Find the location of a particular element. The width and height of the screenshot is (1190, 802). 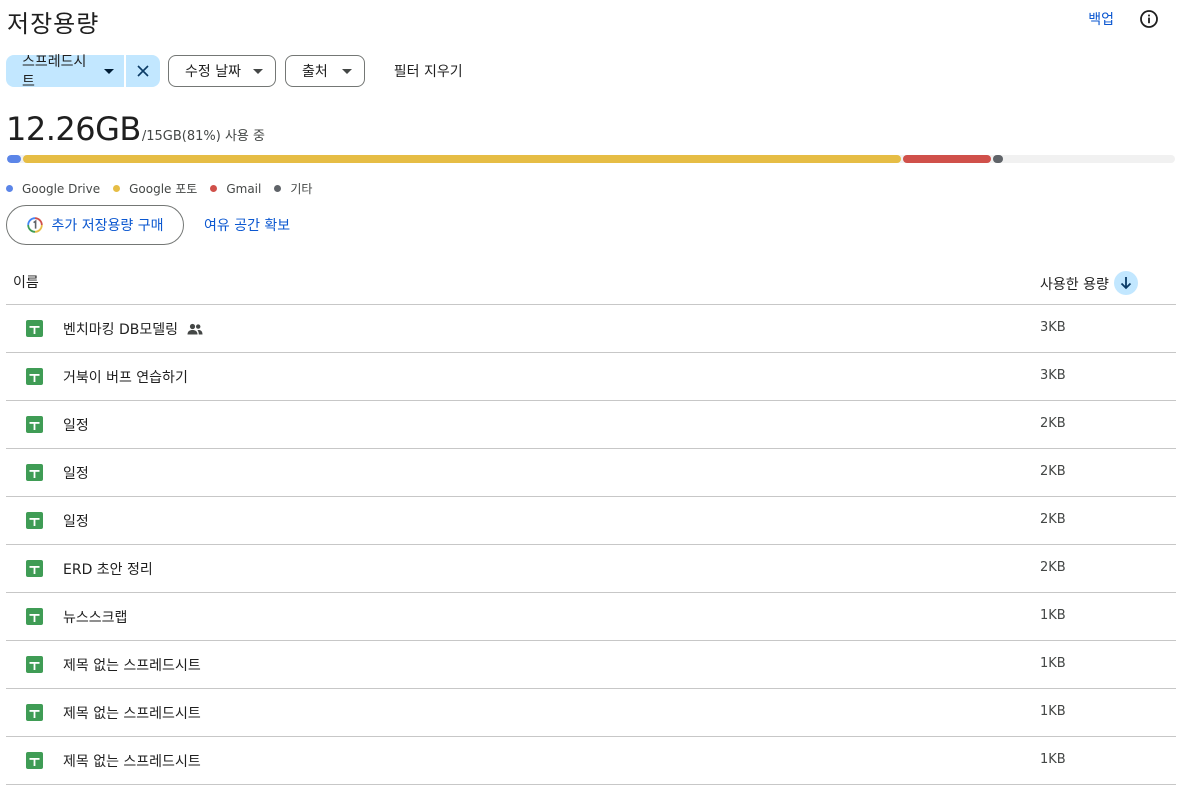

file-name-label: ERD 초안 정리 is located at coordinates (108, 570).